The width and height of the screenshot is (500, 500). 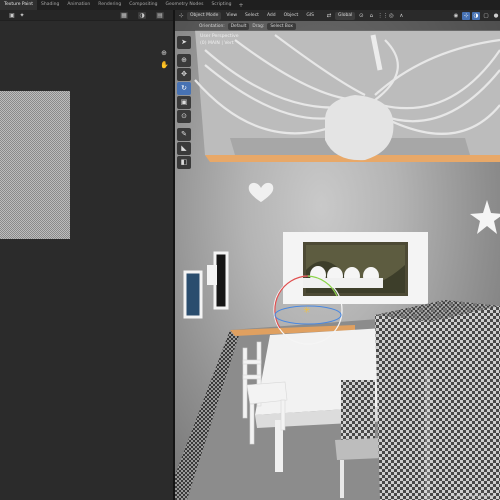 What do you see at coordinates (109, 5) in the screenshot?
I see `tab-rendering: Rendering` at bounding box center [109, 5].